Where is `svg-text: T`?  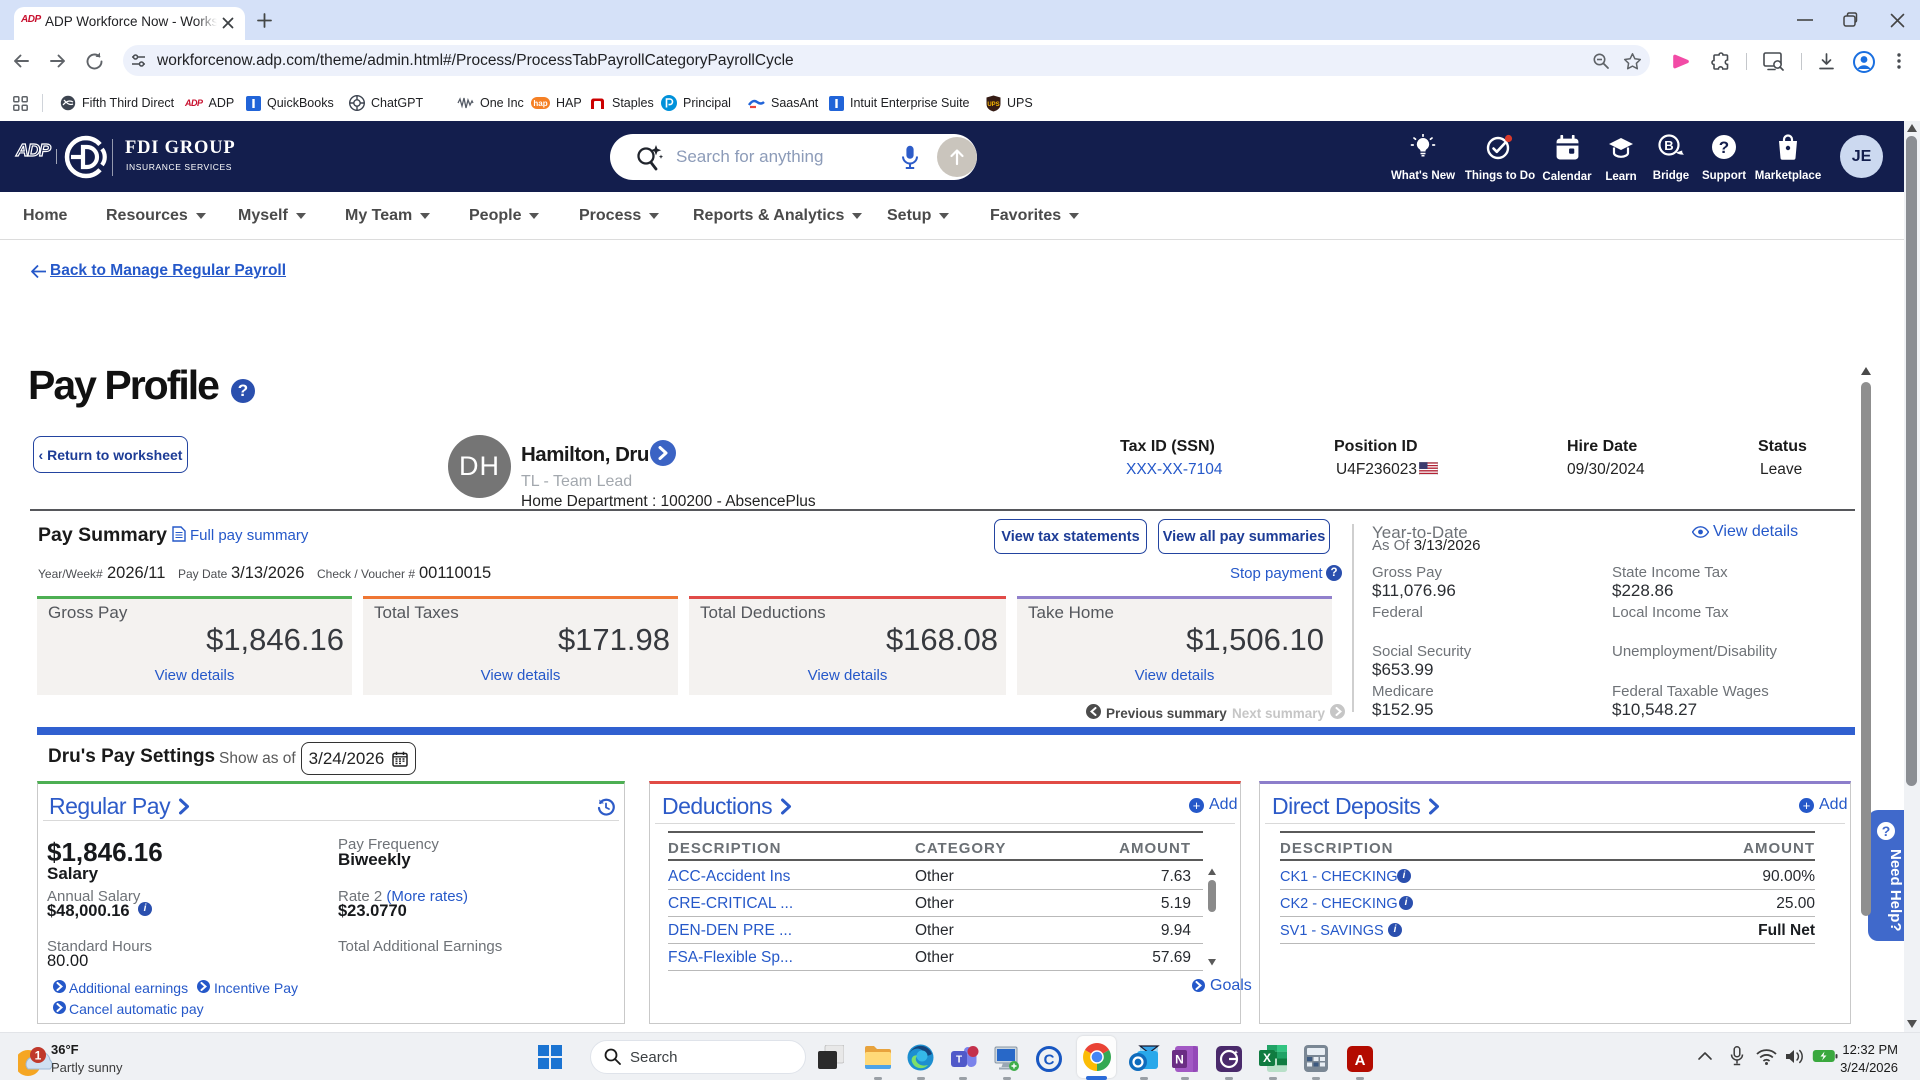
svg-text: T is located at coordinates (959, 1060).